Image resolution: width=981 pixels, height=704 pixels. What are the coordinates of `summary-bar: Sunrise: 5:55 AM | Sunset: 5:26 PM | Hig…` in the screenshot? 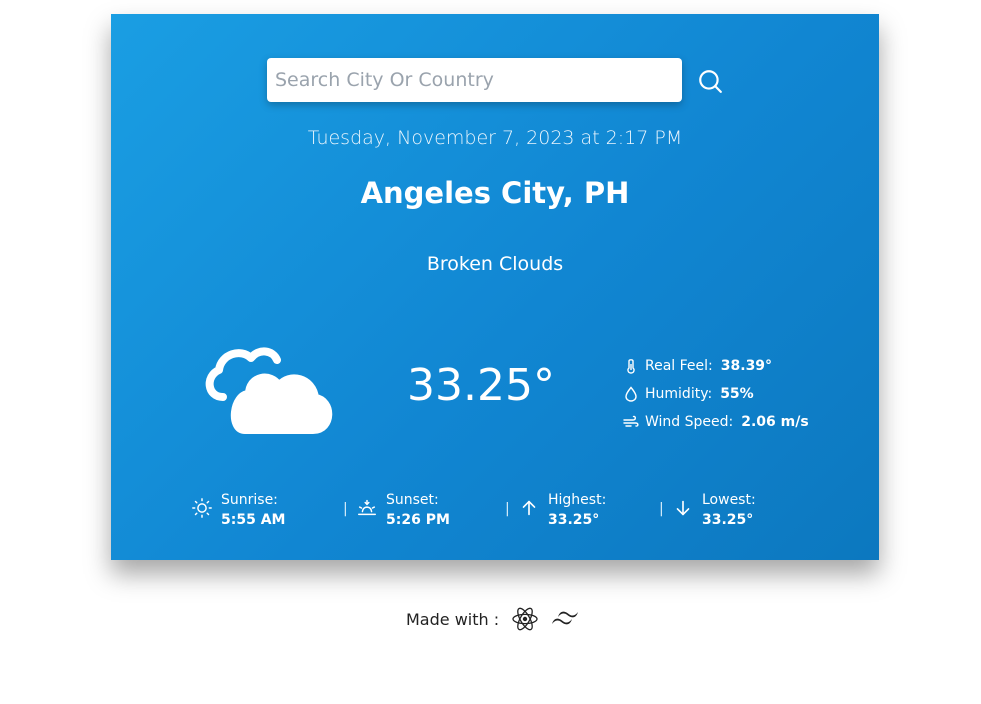 It's located at (501, 513).